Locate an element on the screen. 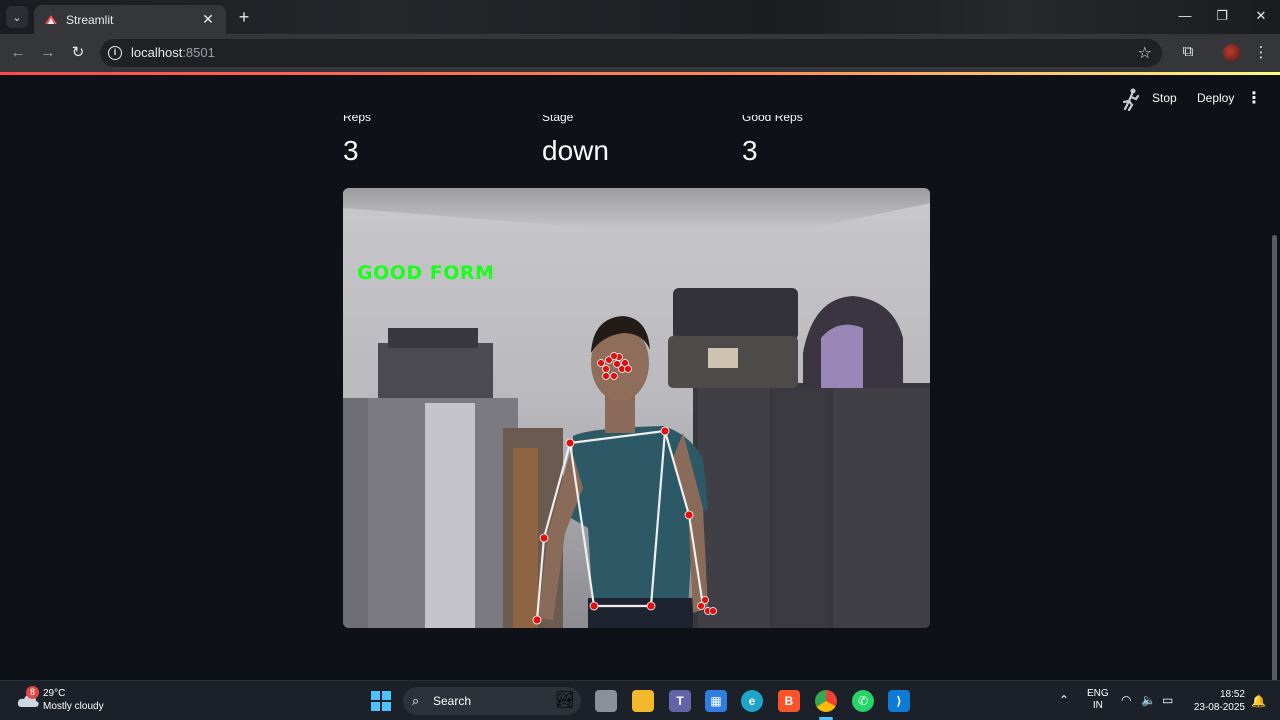 Image resolution: width=1280 pixels, height=720 pixels. metric-good-reps: Good Reps 3 is located at coordinates (772, 141).